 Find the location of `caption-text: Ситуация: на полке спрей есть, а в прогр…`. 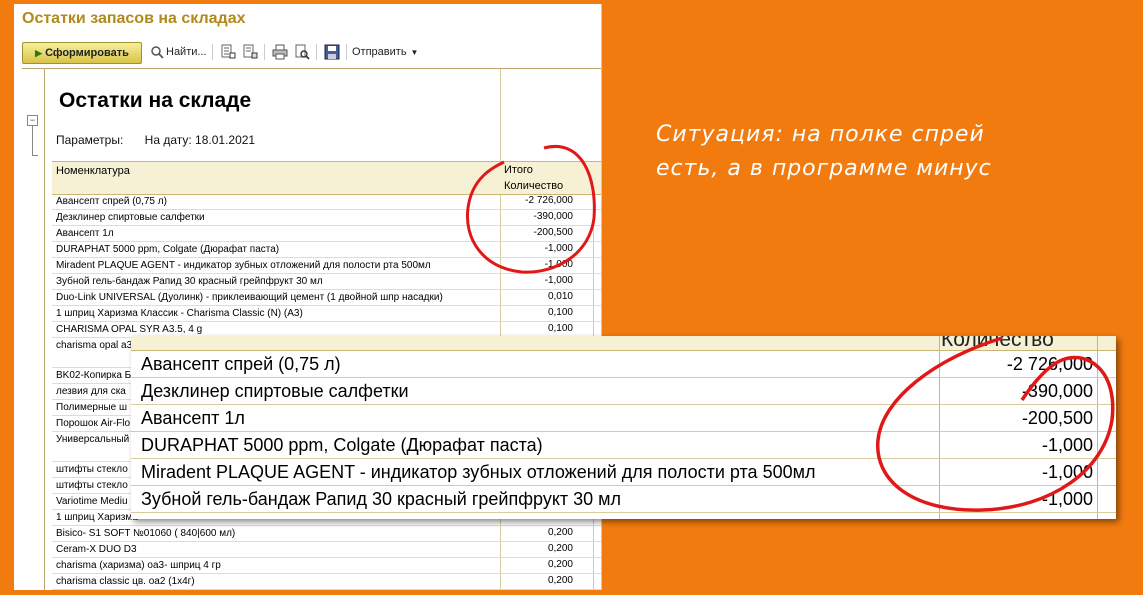

caption-text: Ситуация: на полке спрей есть, а в прогр… is located at coordinates (871, 152).